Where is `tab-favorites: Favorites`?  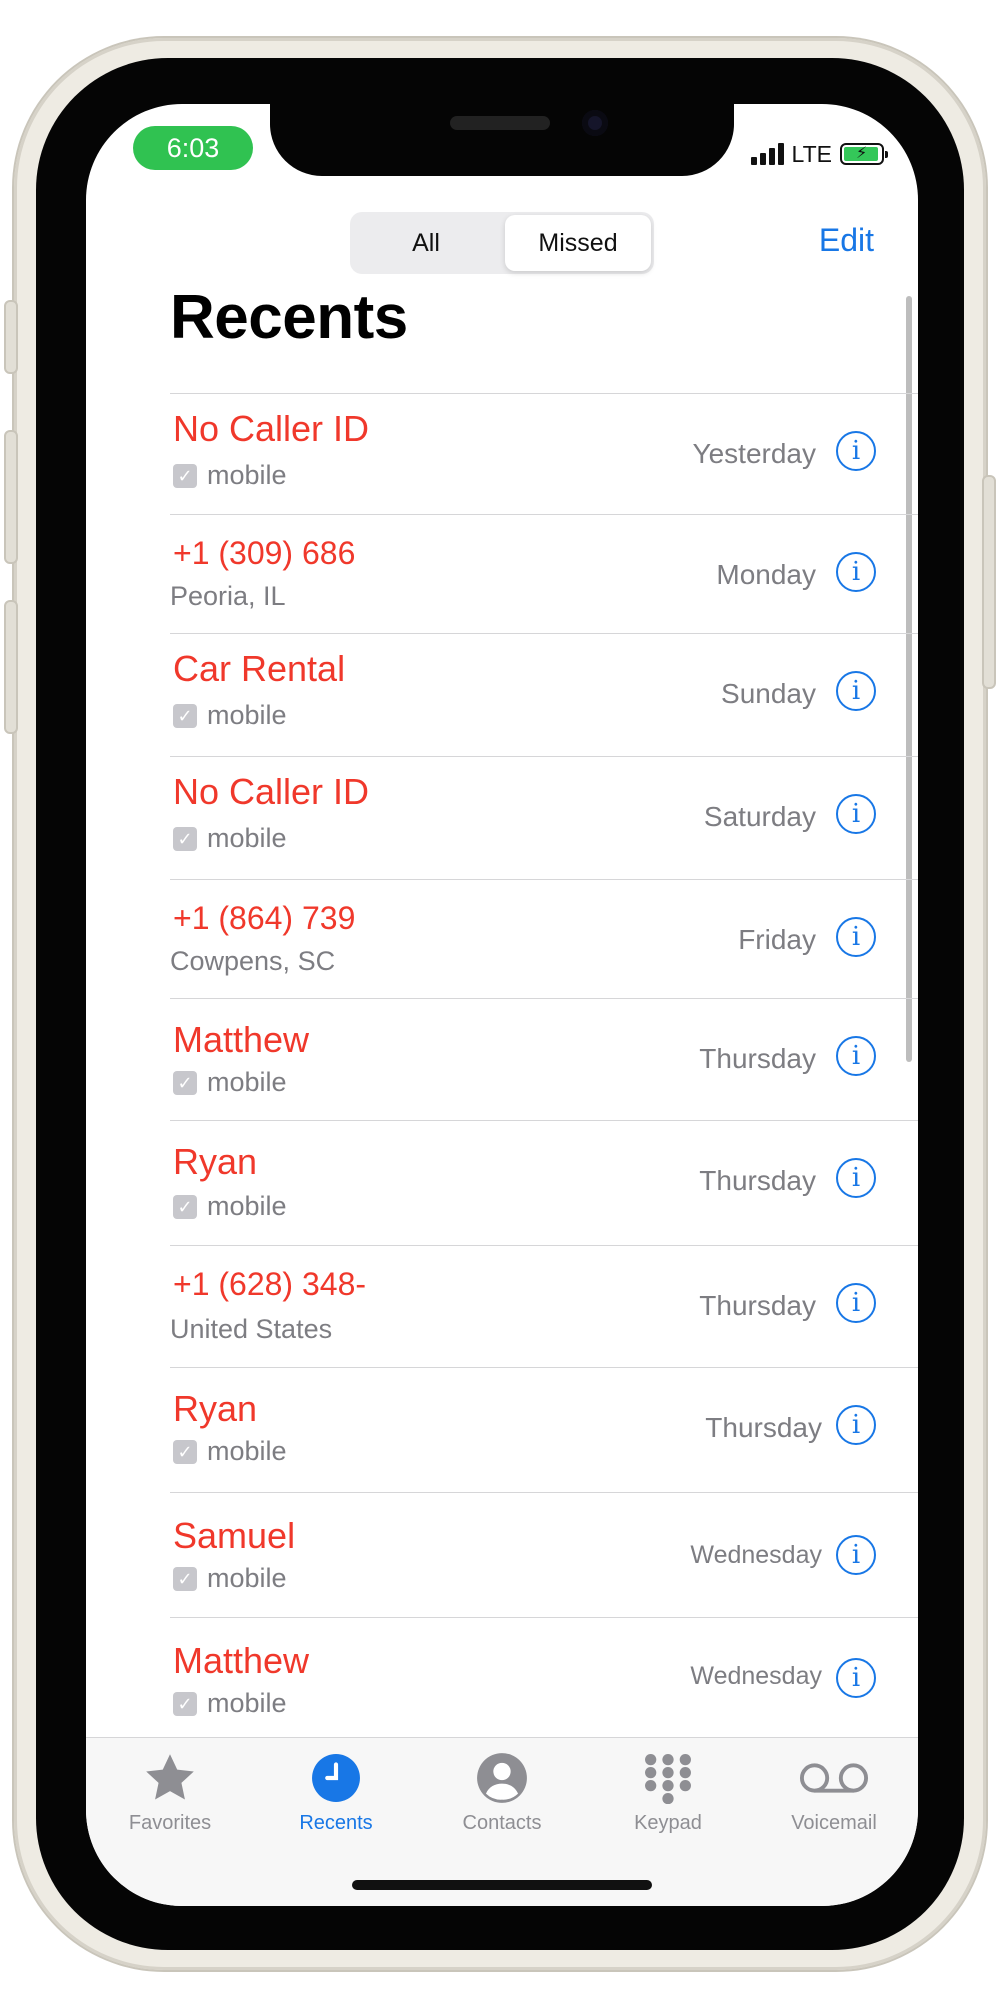 tab-favorites: Favorites is located at coordinates (170, 1792).